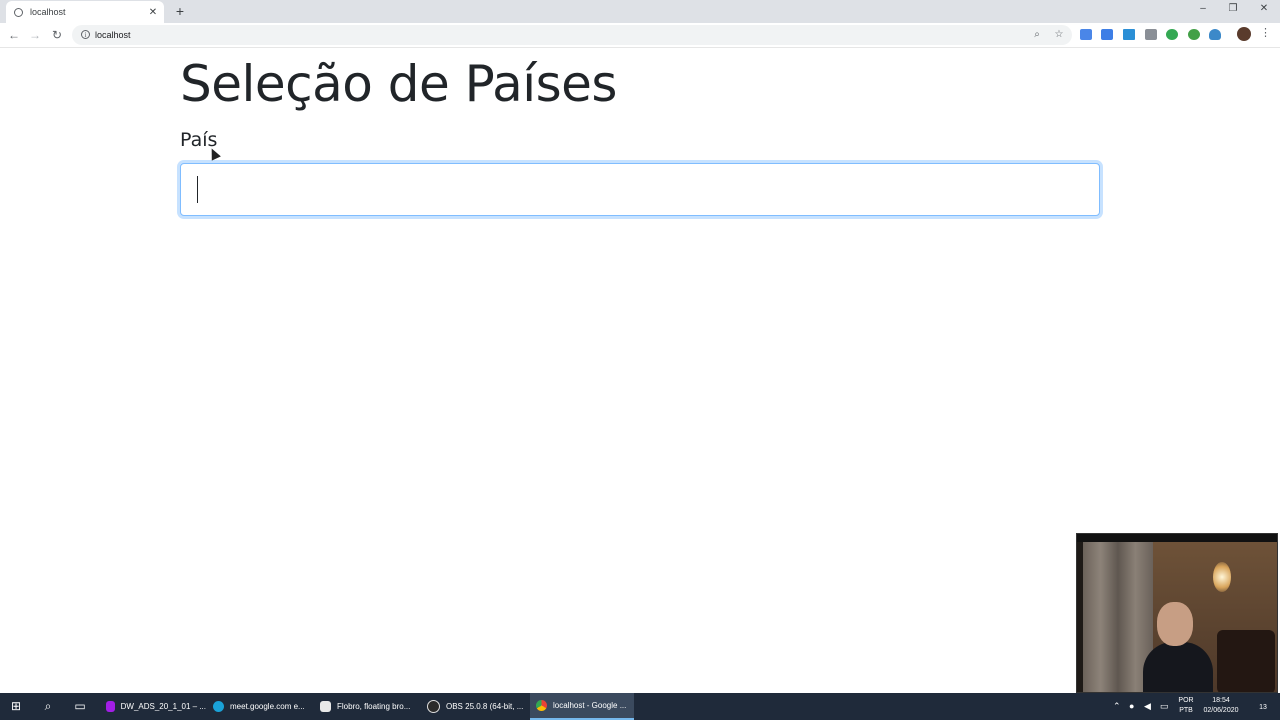 This screenshot has width=1280, height=720. I want to click on notifications-icon: 13, so click(1263, 707).